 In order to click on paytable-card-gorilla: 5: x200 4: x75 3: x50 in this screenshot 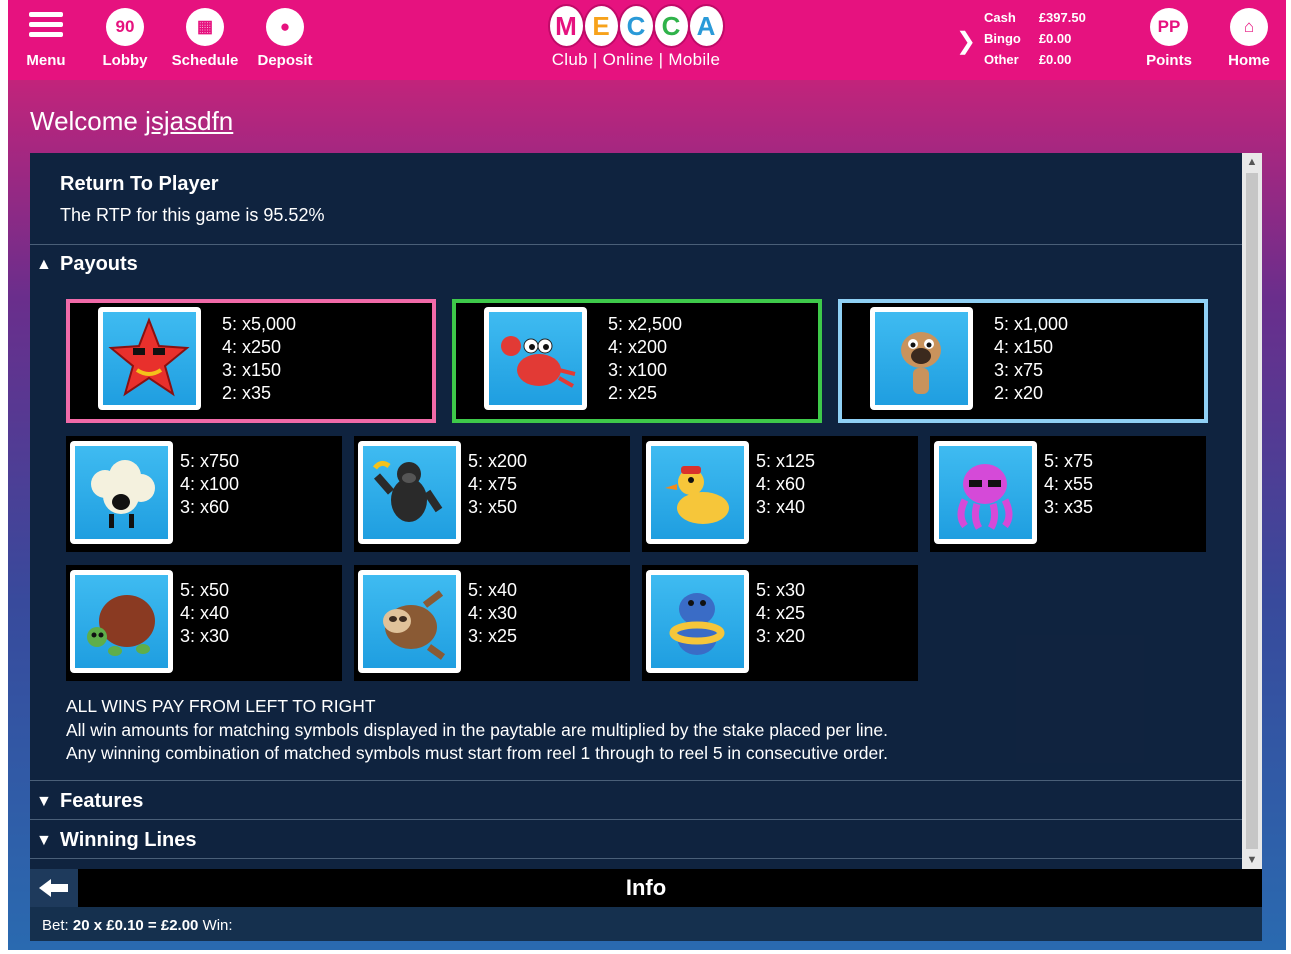, I will do `click(492, 494)`.